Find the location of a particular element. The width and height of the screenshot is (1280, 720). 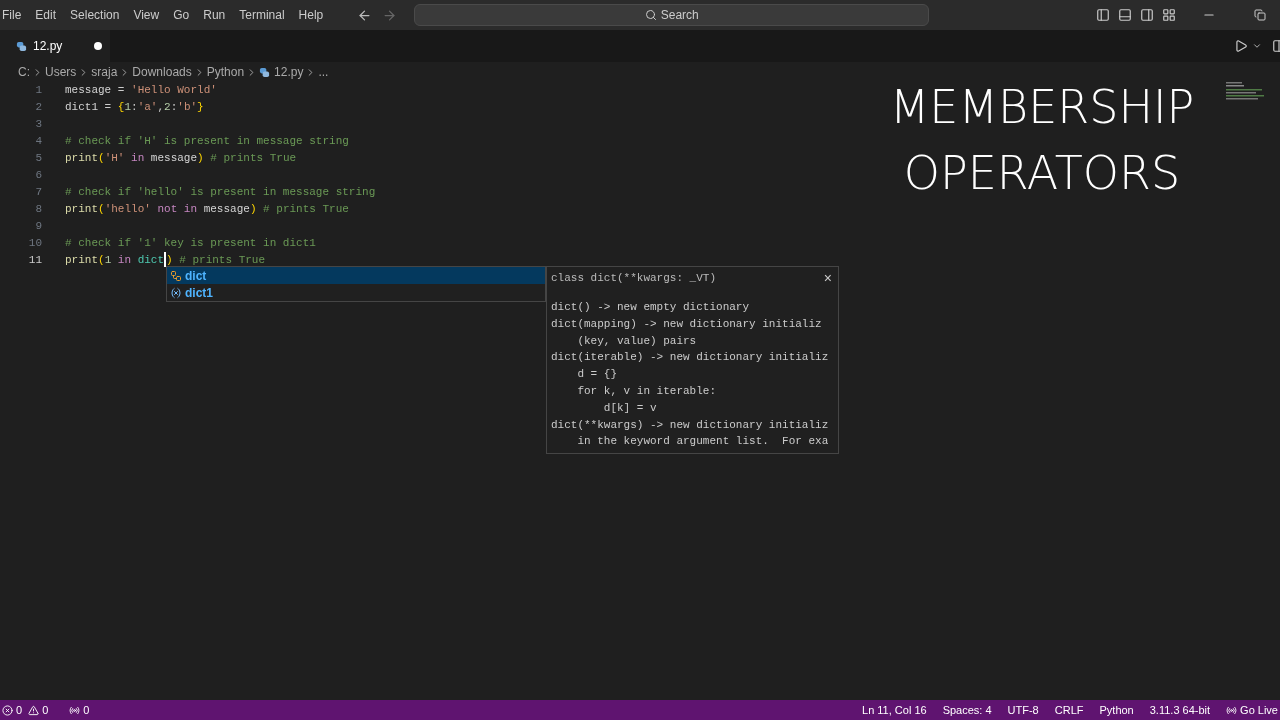

doc-line: dict(iterable) -> new dictionary initializ is located at coordinates (690, 358).